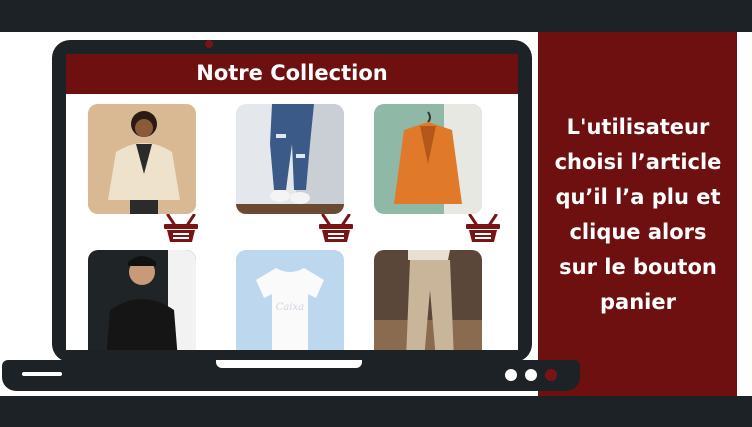  Describe the element at coordinates (638, 302) in the screenshot. I see `caption-line: panier` at that location.